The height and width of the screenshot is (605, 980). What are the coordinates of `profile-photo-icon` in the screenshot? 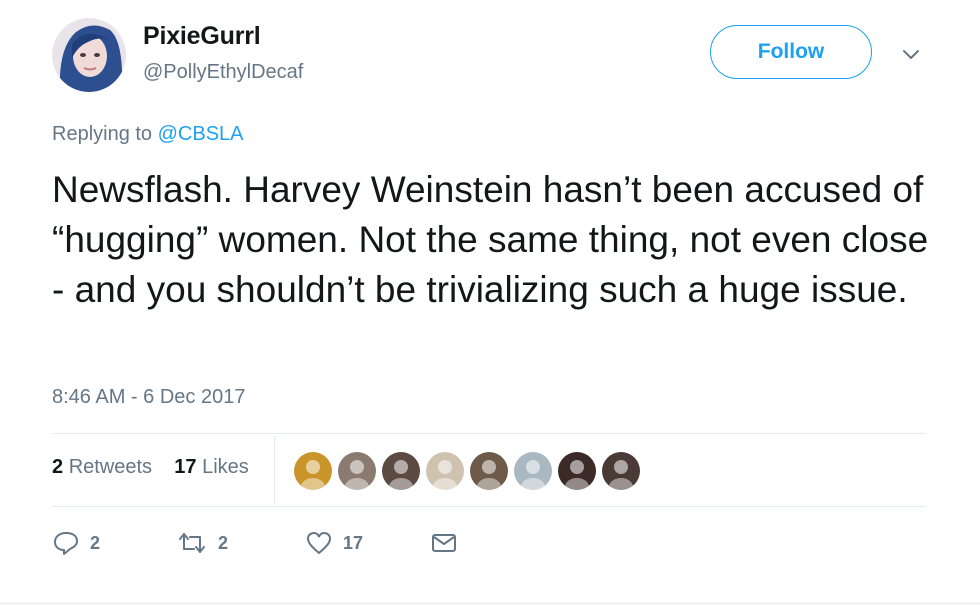 It's located at (89, 55).